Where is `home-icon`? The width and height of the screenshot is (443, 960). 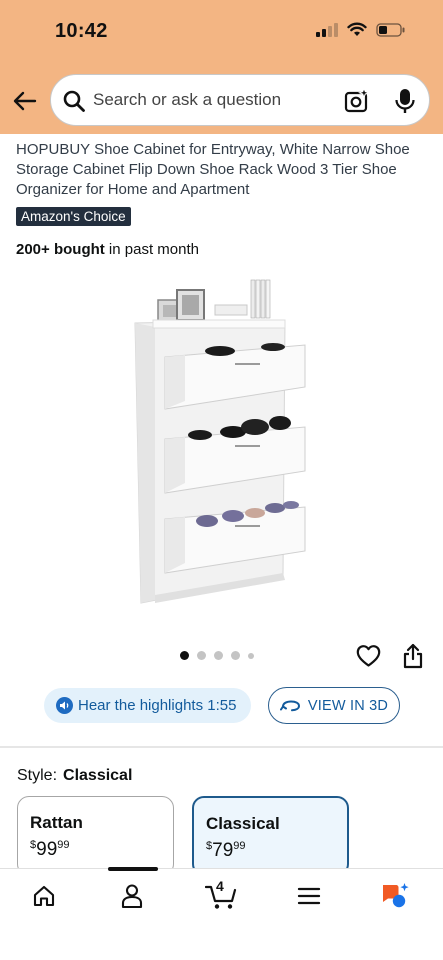 home-icon is located at coordinates (44, 896).